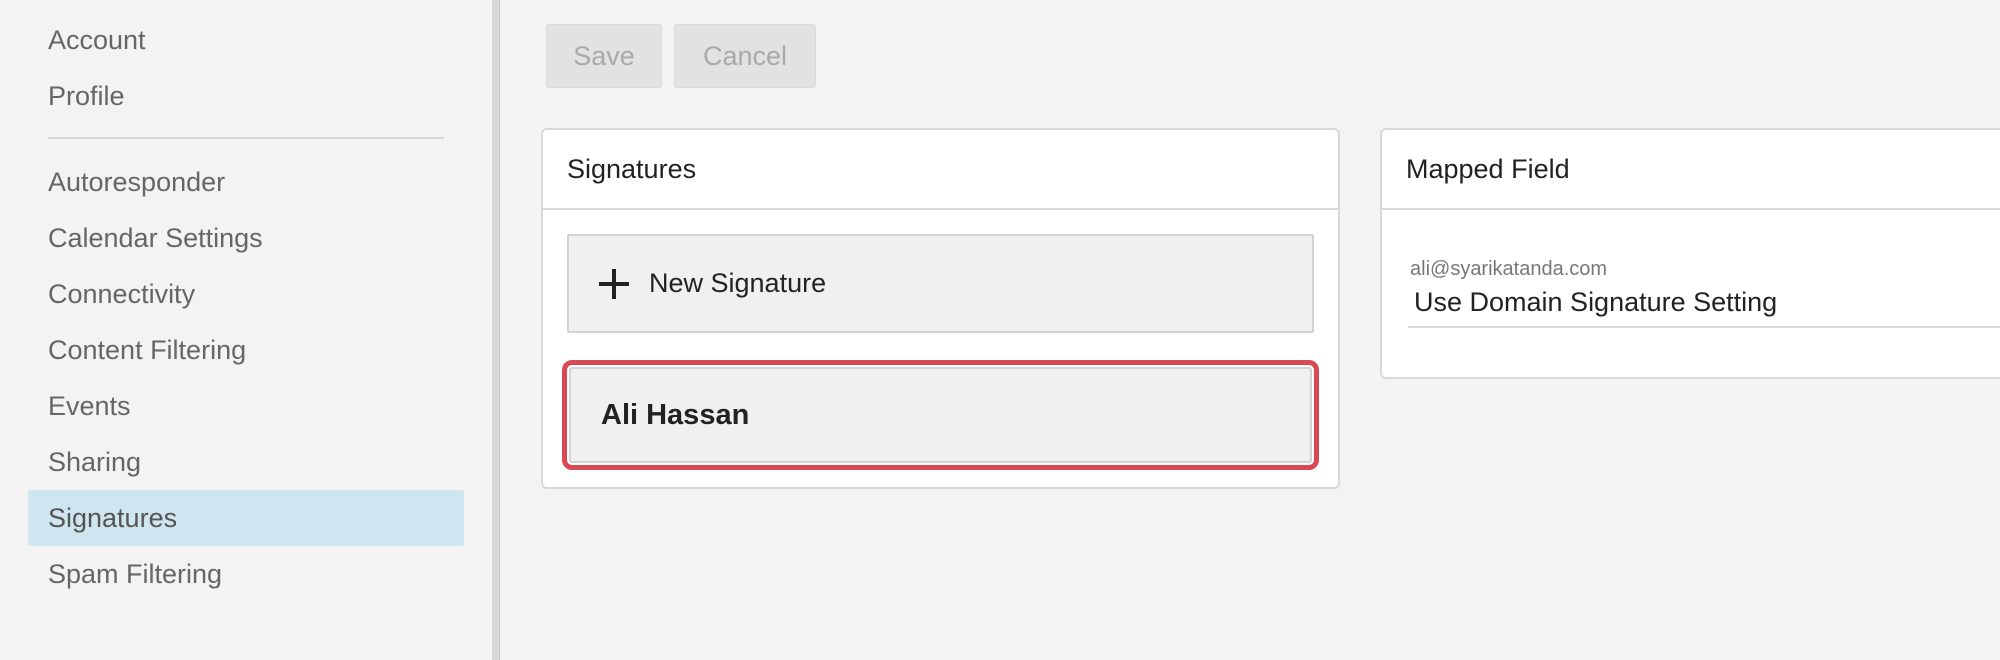  What do you see at coordinates (246, 350) in the screenshot?
I see `sidebar-item-content-filtering: Content Filtering` at bounding box center [246, 350].